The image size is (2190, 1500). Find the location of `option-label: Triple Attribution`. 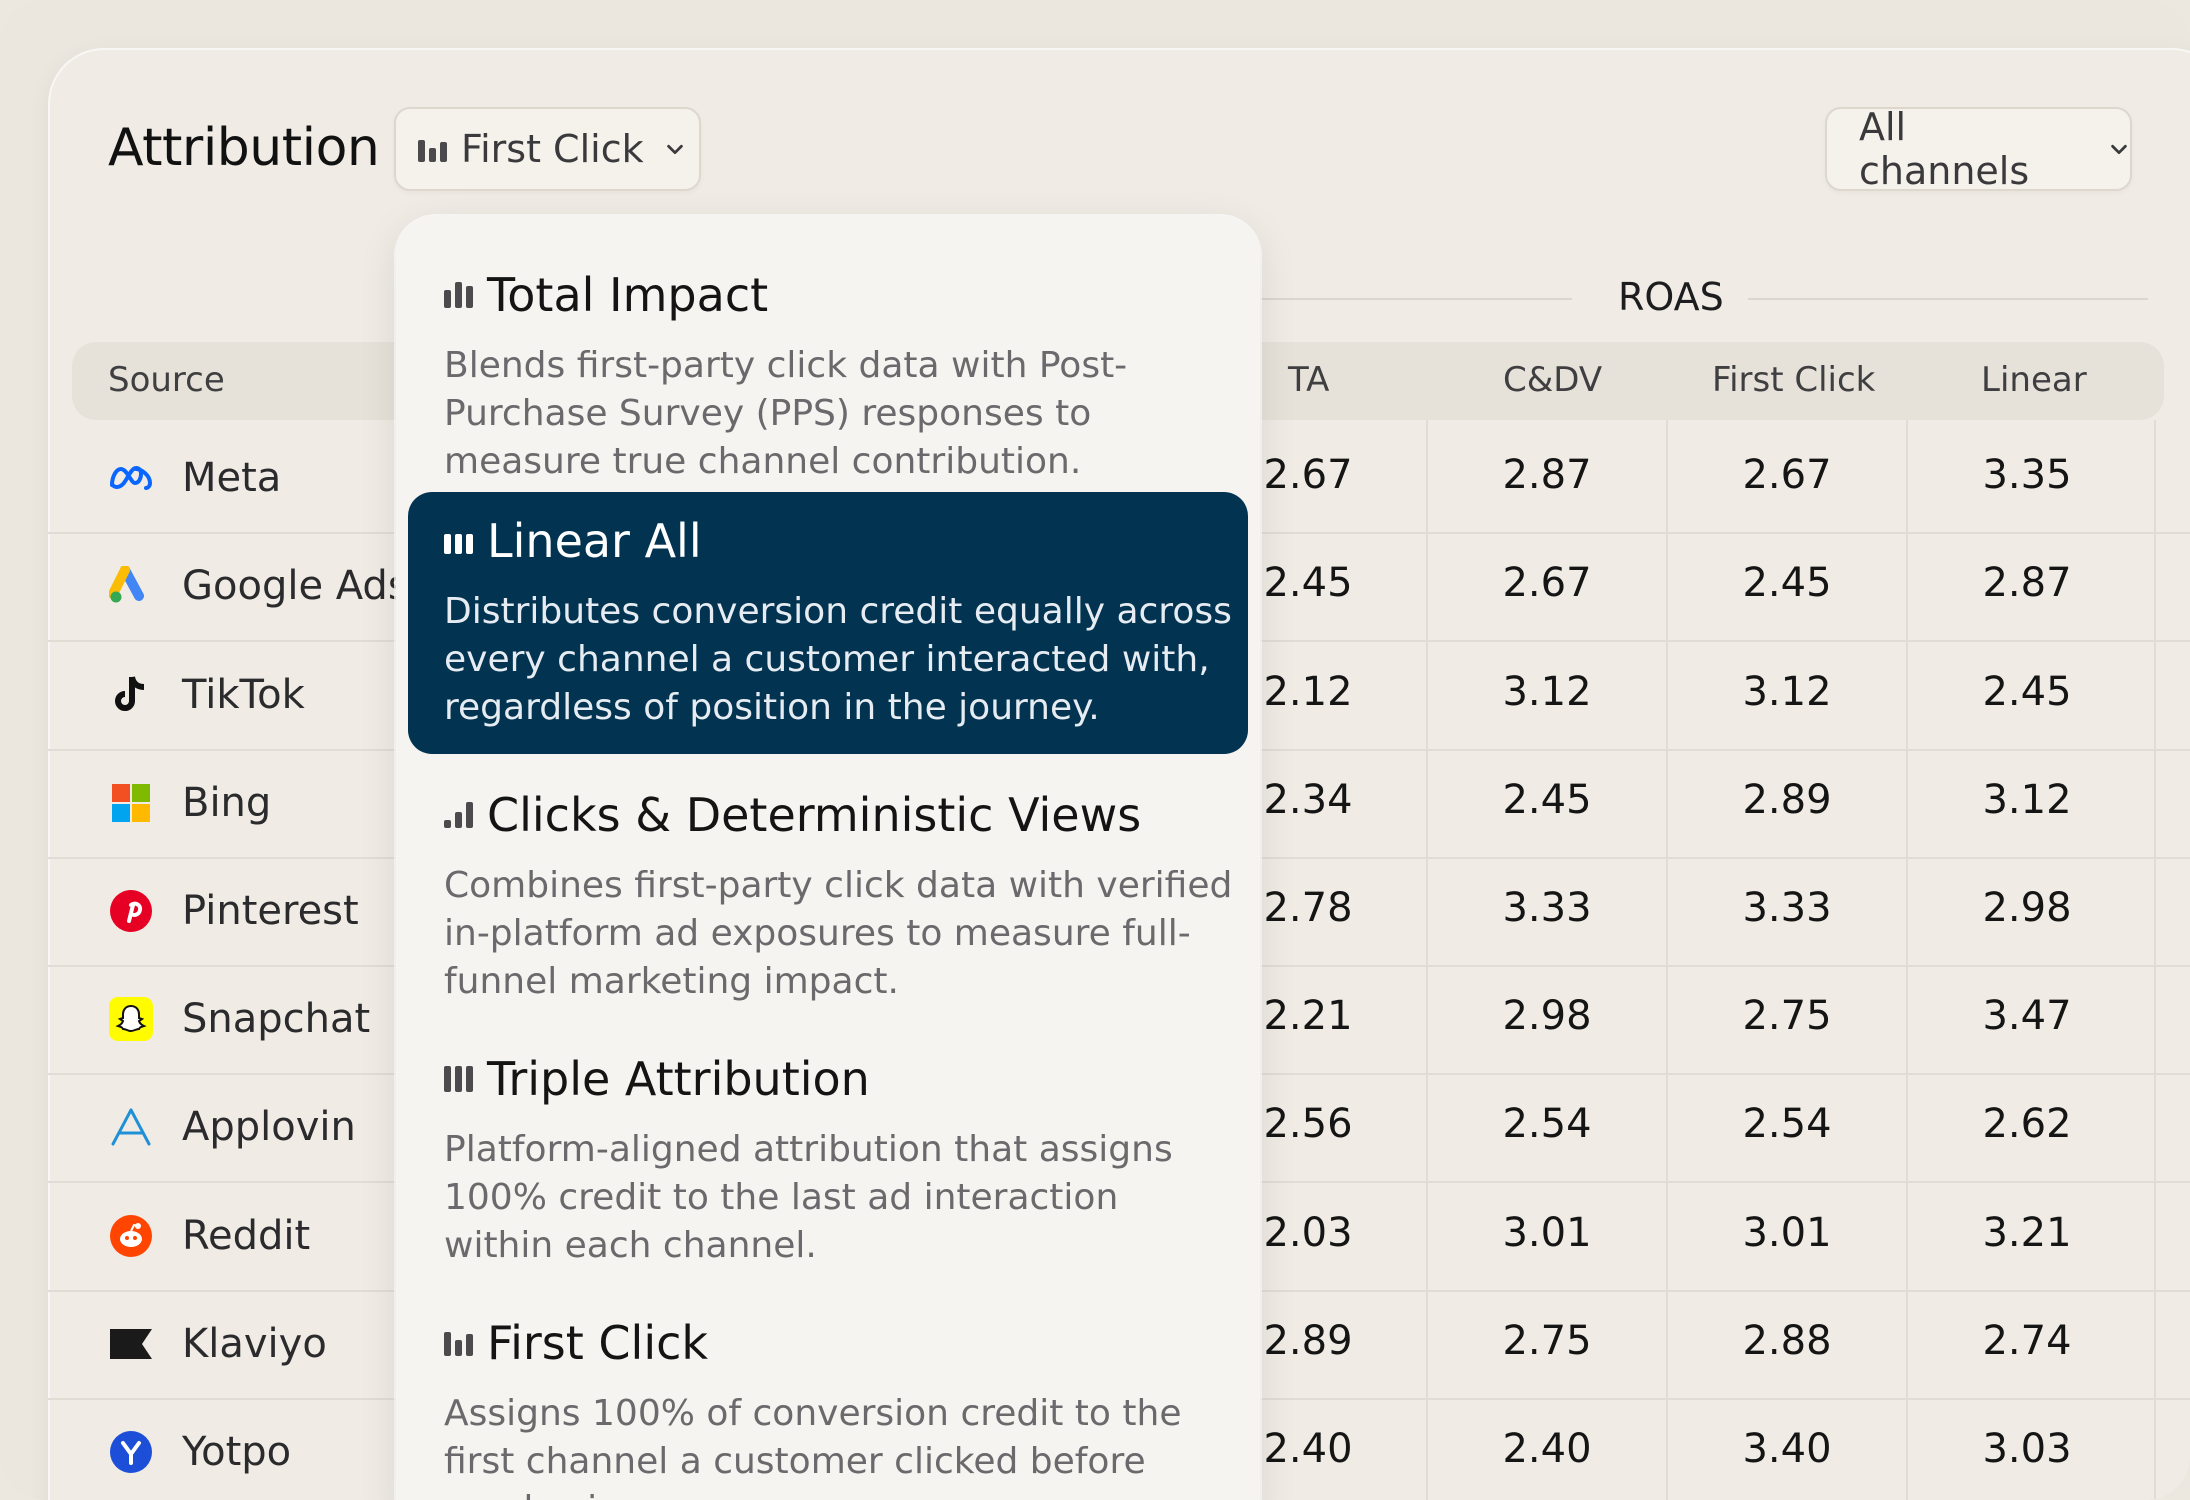

option-label: Triple Attribution is located at coordinates (678, 1079).